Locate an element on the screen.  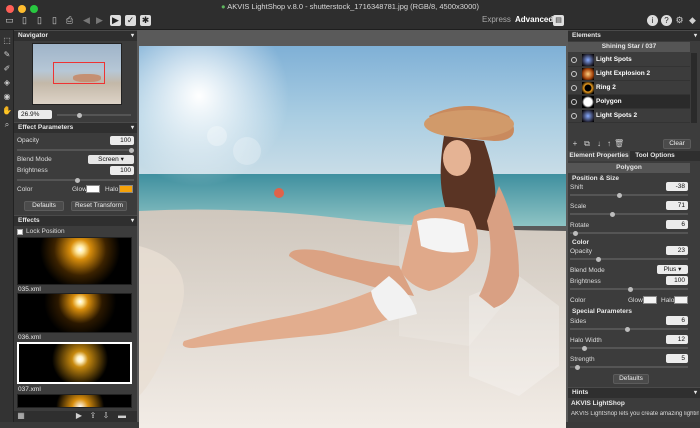
move-down-icon: ↓ is located at coordinates (599, 144).